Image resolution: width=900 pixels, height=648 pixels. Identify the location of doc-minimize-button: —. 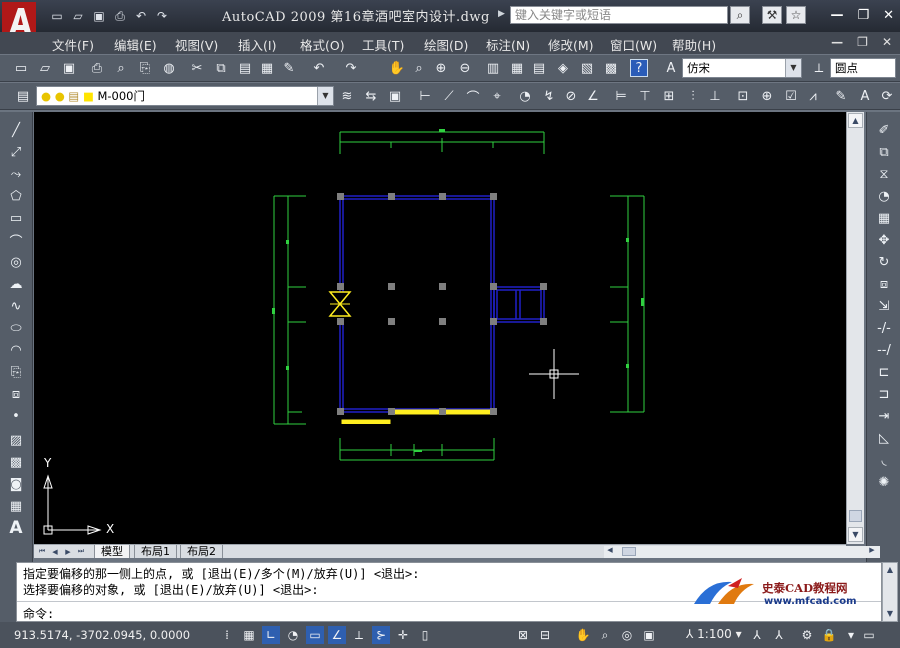
(837, 42).